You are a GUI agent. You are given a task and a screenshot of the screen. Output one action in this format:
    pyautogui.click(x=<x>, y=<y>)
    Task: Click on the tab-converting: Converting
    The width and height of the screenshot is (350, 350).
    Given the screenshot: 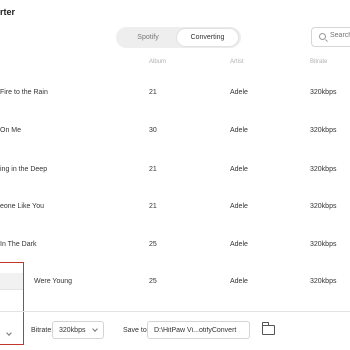 What is the action you would take?
    pyautogui.click(x=207, y=37)
    